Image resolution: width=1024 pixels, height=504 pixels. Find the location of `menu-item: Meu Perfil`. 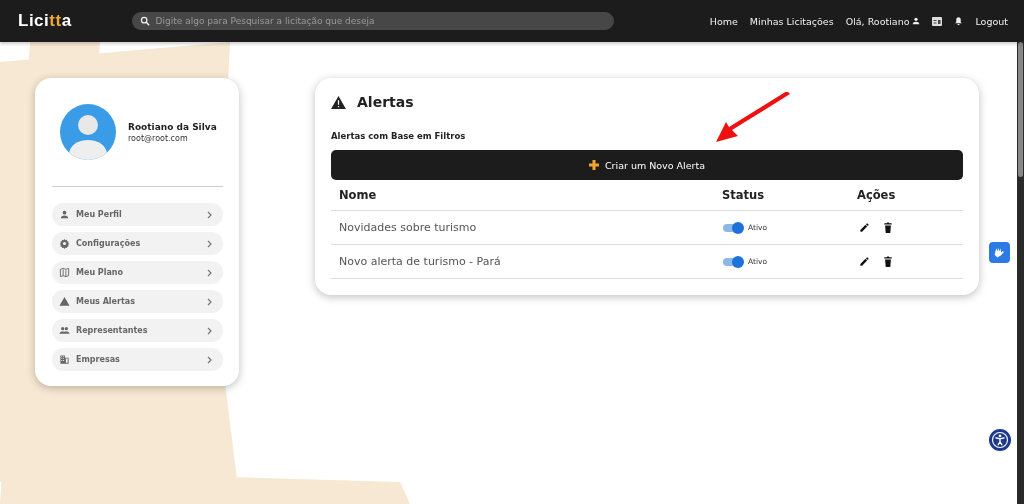

menu-item: Meu Perfil is located at coordinates (137, 214).